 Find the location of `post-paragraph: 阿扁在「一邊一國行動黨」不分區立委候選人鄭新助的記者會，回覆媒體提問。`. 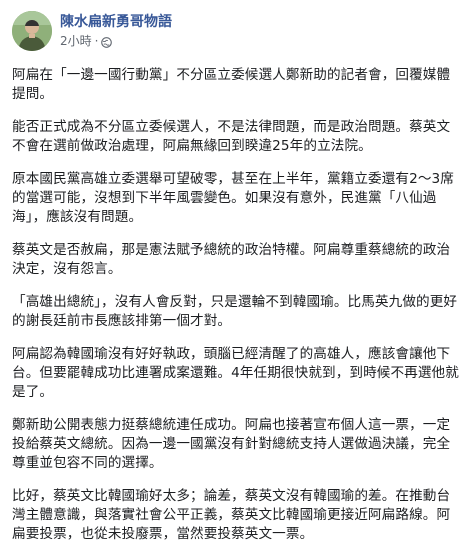

post-paragraph: 阿扁在「一邊一國行動黨」不分區立委候選人鄭新助的記者會，回覆媒體提問。 is located at coordinates (231, 84).